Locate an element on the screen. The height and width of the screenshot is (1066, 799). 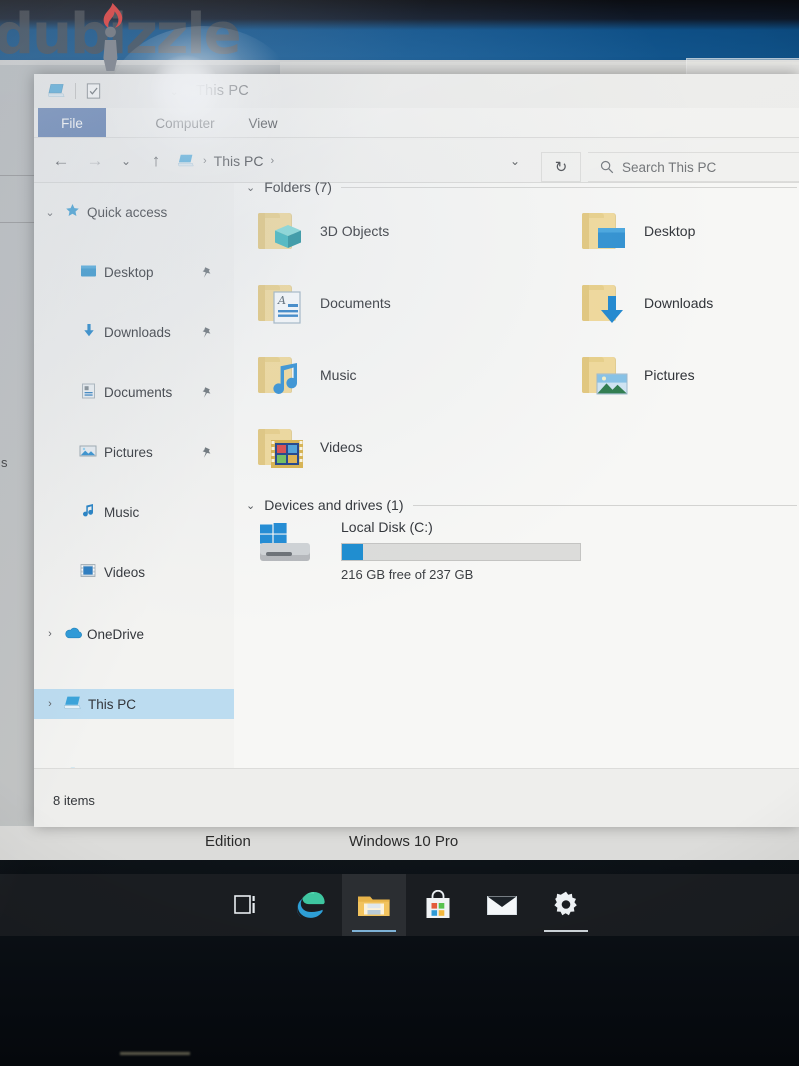
settings-gear-icon is located at coordinates (565, 903).